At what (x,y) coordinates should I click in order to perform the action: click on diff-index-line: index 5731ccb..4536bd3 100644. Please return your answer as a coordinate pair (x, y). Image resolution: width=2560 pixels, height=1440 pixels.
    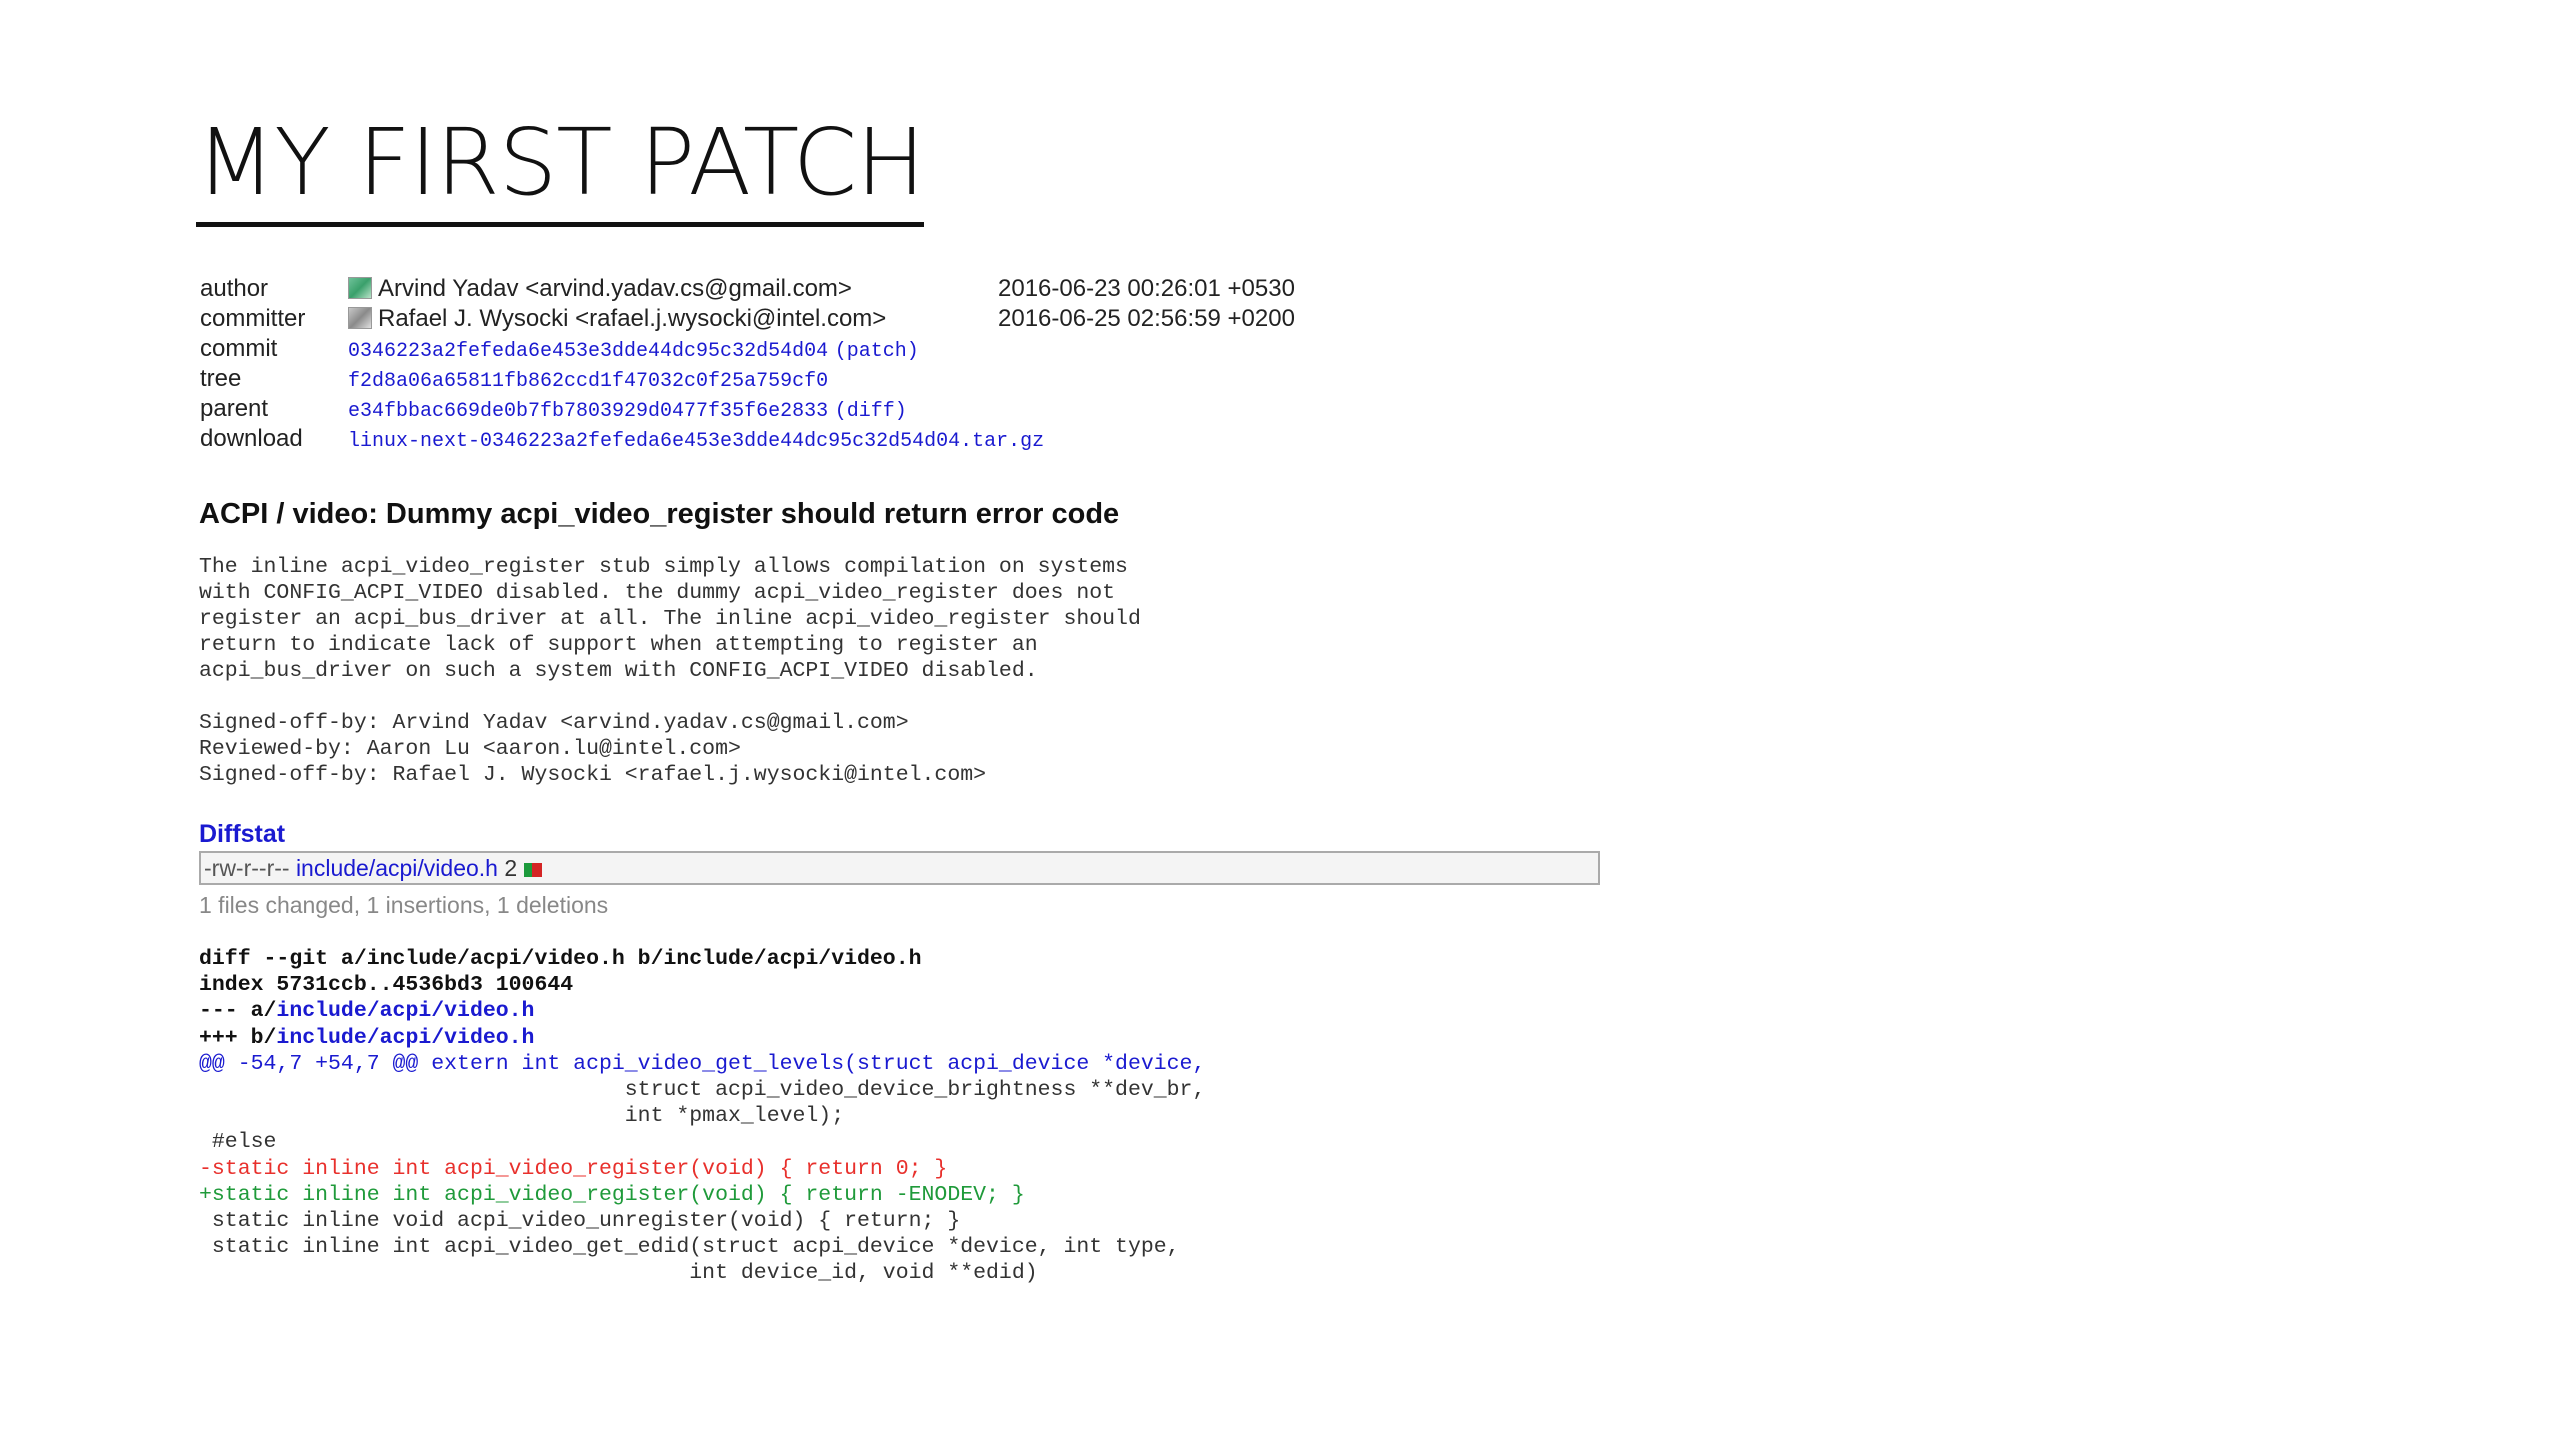
    Looking at the image, I should click on (386, 985).